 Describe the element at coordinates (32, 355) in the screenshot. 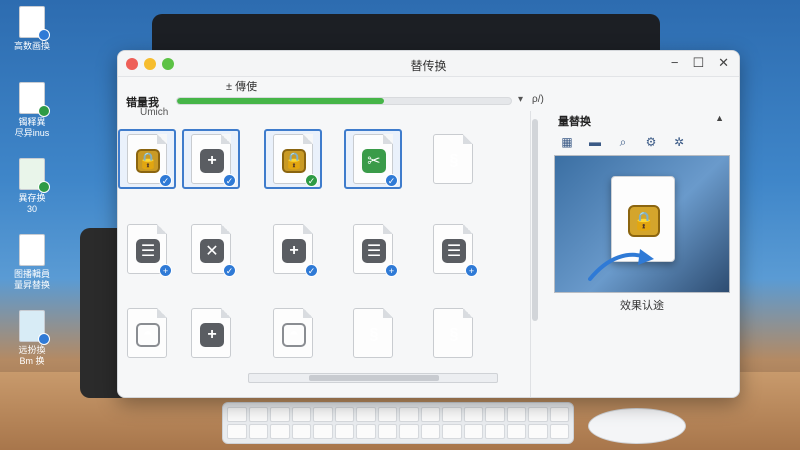

I see `desktop-icon-label: 远扮換 Bm 换` at that location.